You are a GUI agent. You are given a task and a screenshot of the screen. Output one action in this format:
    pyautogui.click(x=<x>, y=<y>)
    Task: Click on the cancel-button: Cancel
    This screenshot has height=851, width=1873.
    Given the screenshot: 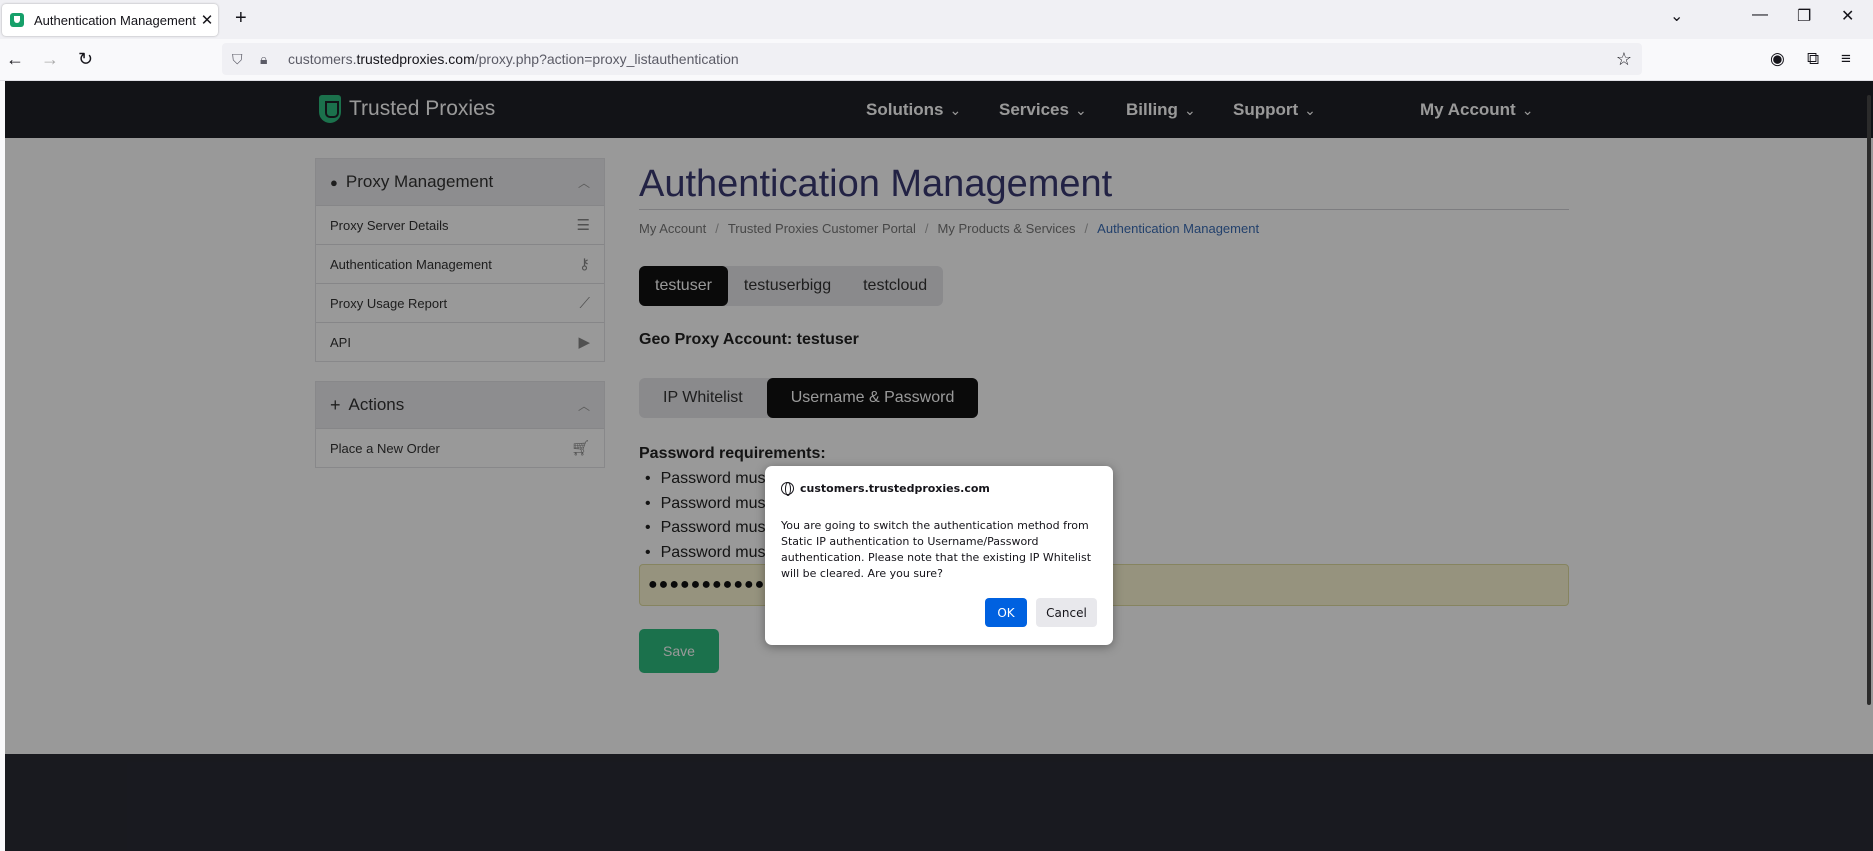 What is the action you would take?
    pyautogui.click(x=1066, y=612)
    